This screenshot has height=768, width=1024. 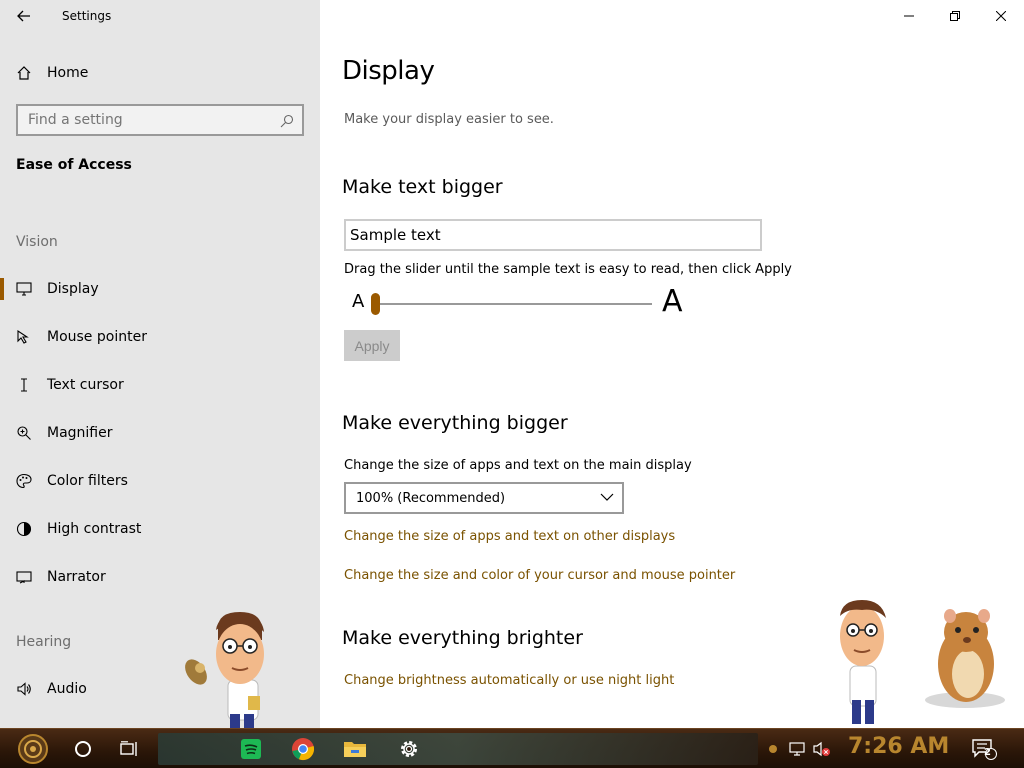 I want to click on hamster-animation, so click(x=965, y=657).